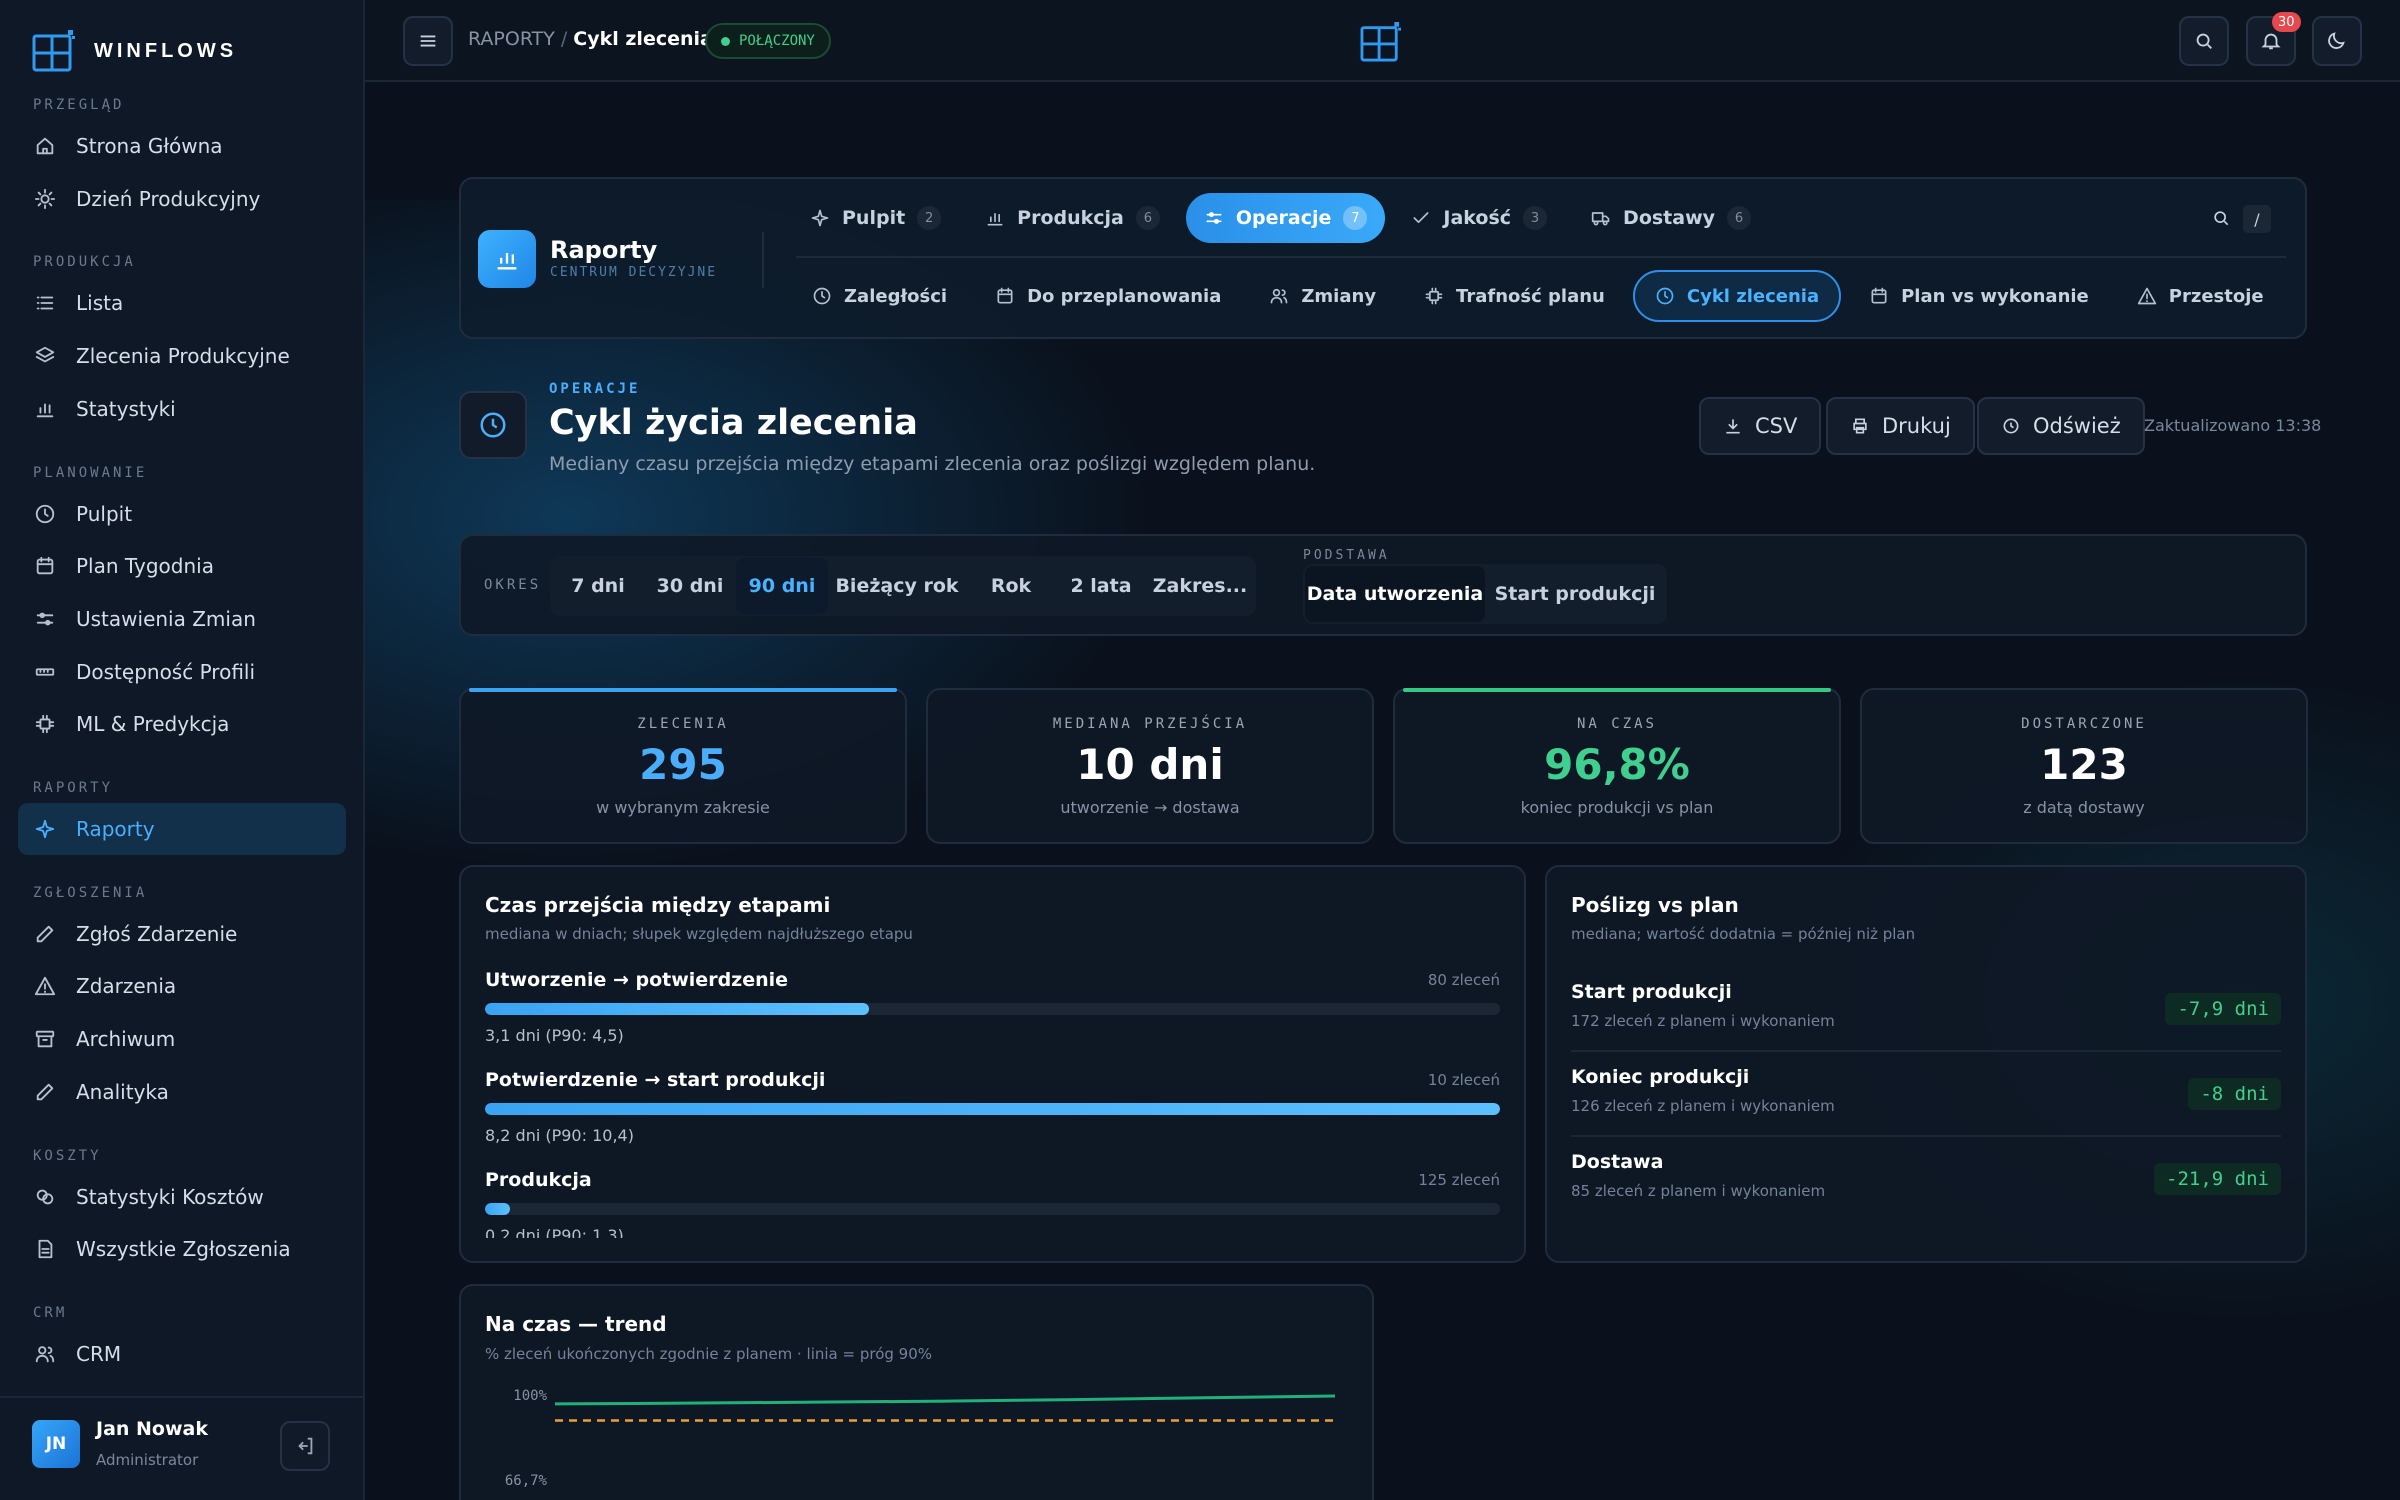 The height and width of the screenshot is (1500, 2400). What do you see at coordinates (90, 892) in the screenshot?
I see `nav-section-title: ZGŁOSZENIA` at bounding box center [90, 892].